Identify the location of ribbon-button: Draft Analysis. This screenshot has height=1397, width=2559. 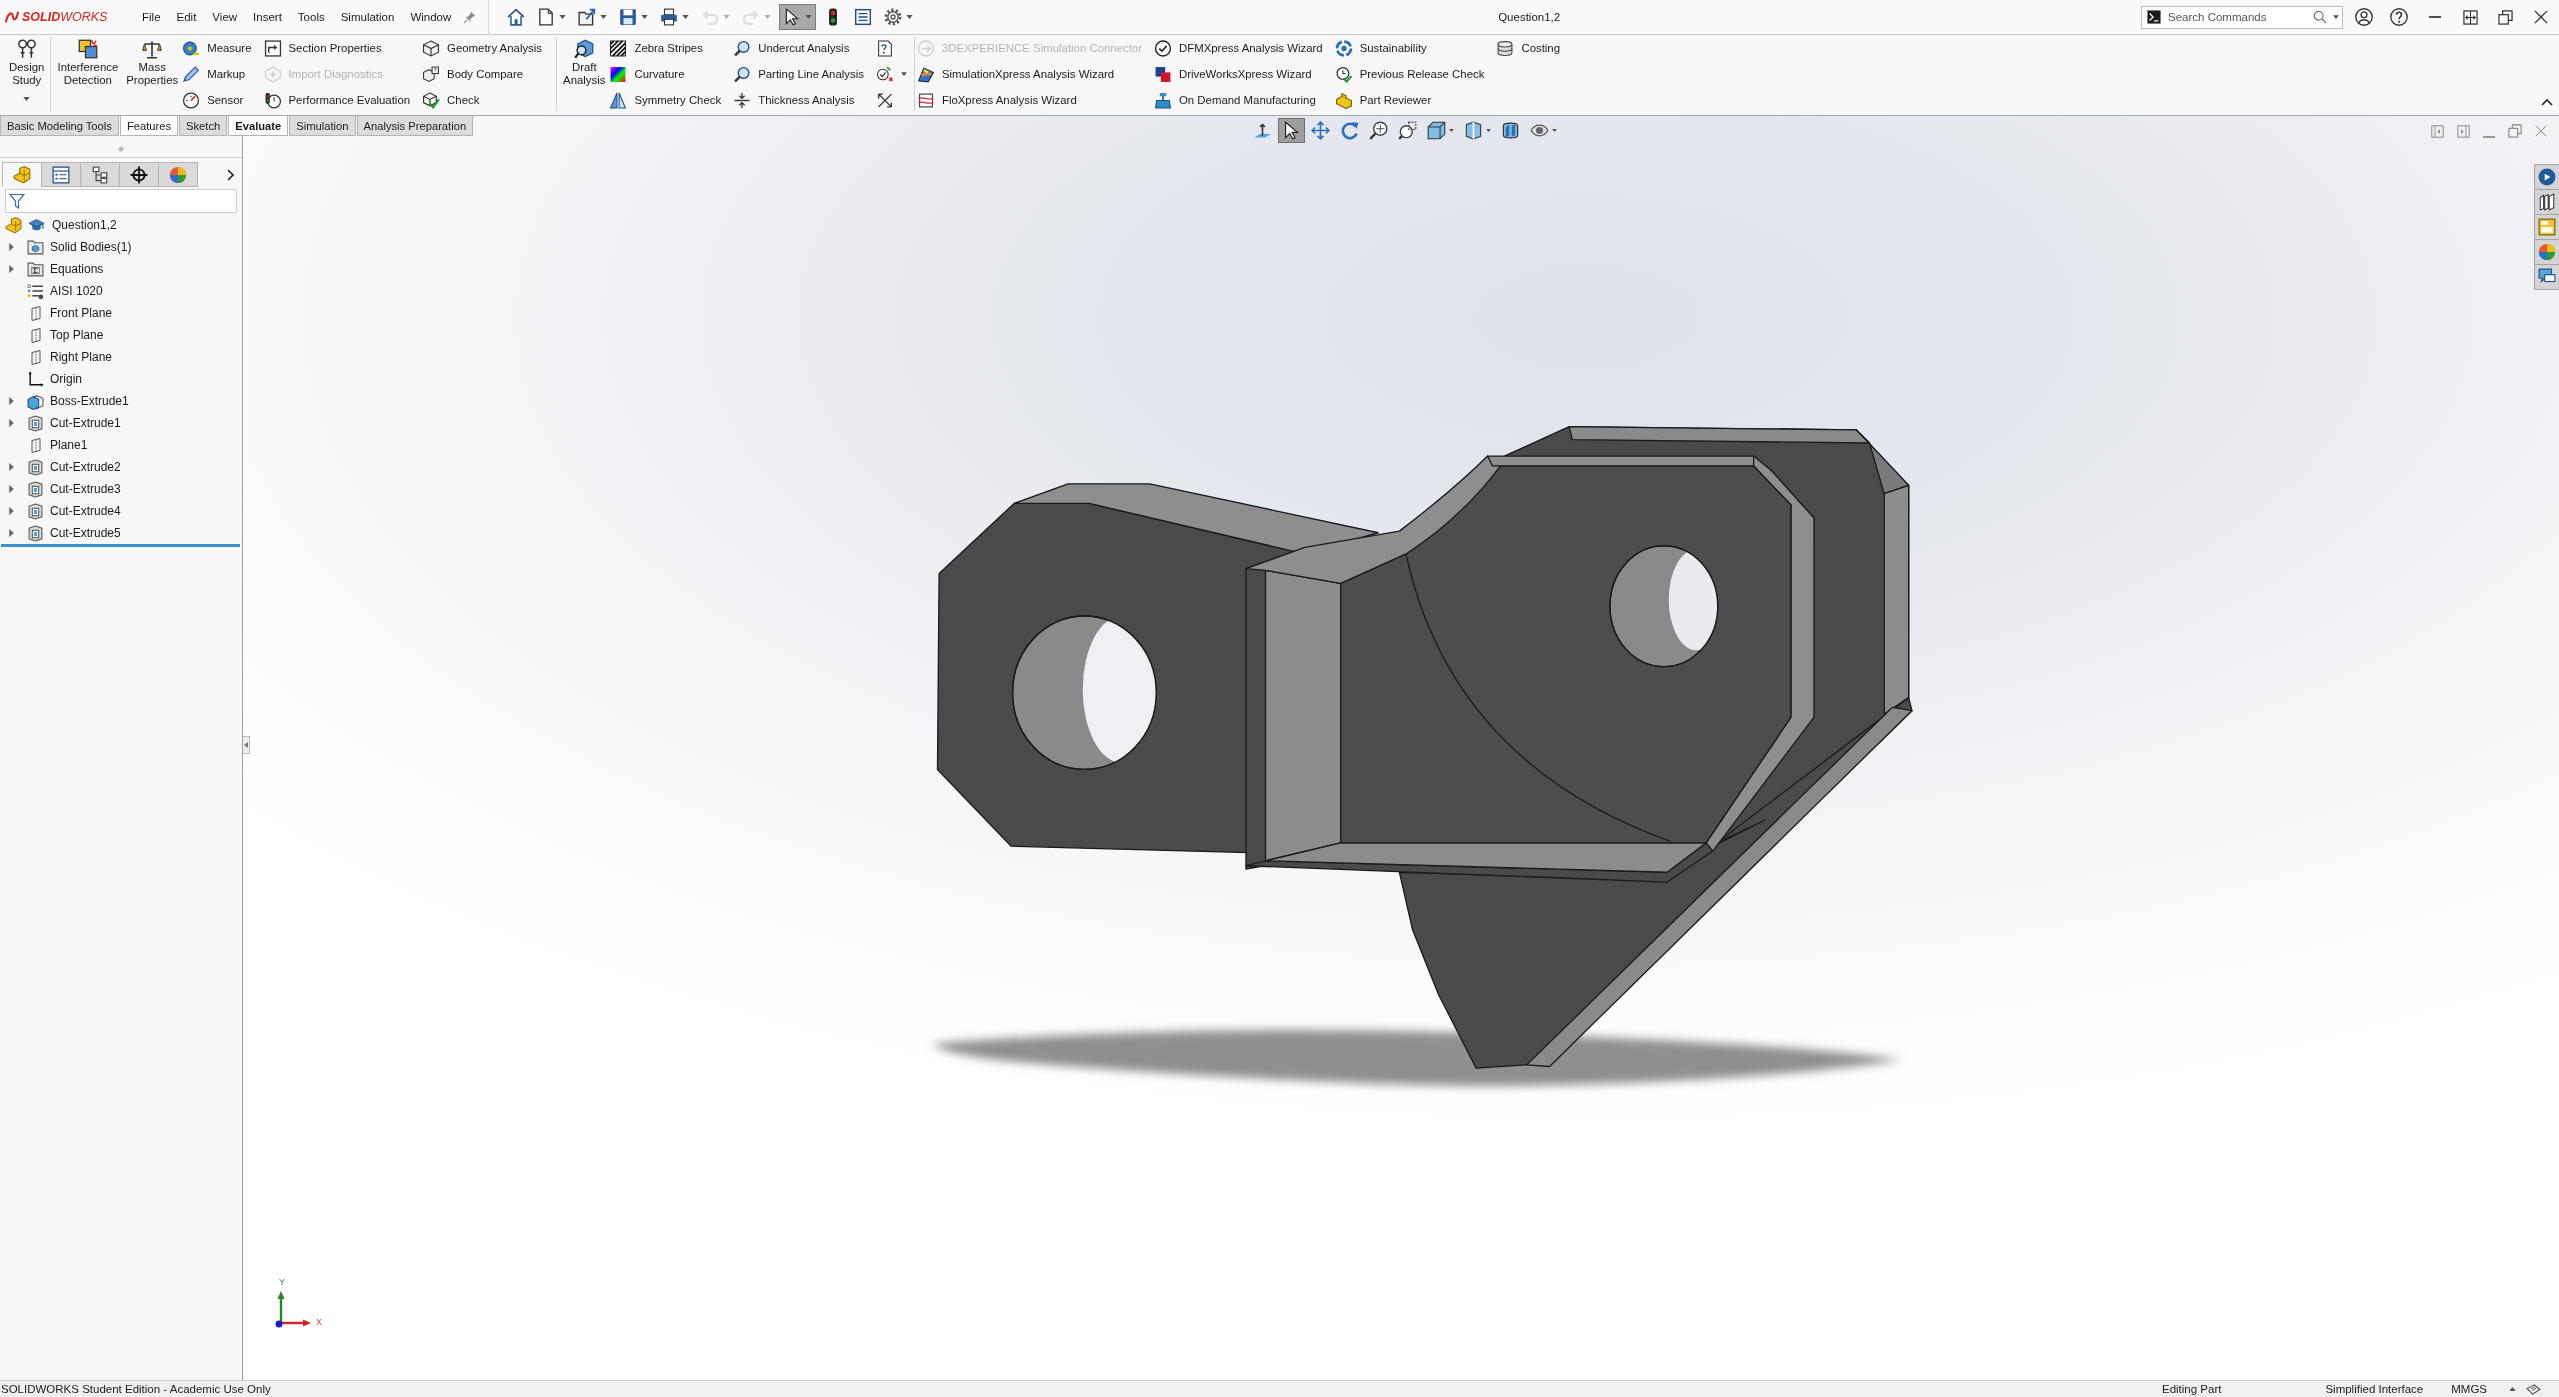
(584, 75).